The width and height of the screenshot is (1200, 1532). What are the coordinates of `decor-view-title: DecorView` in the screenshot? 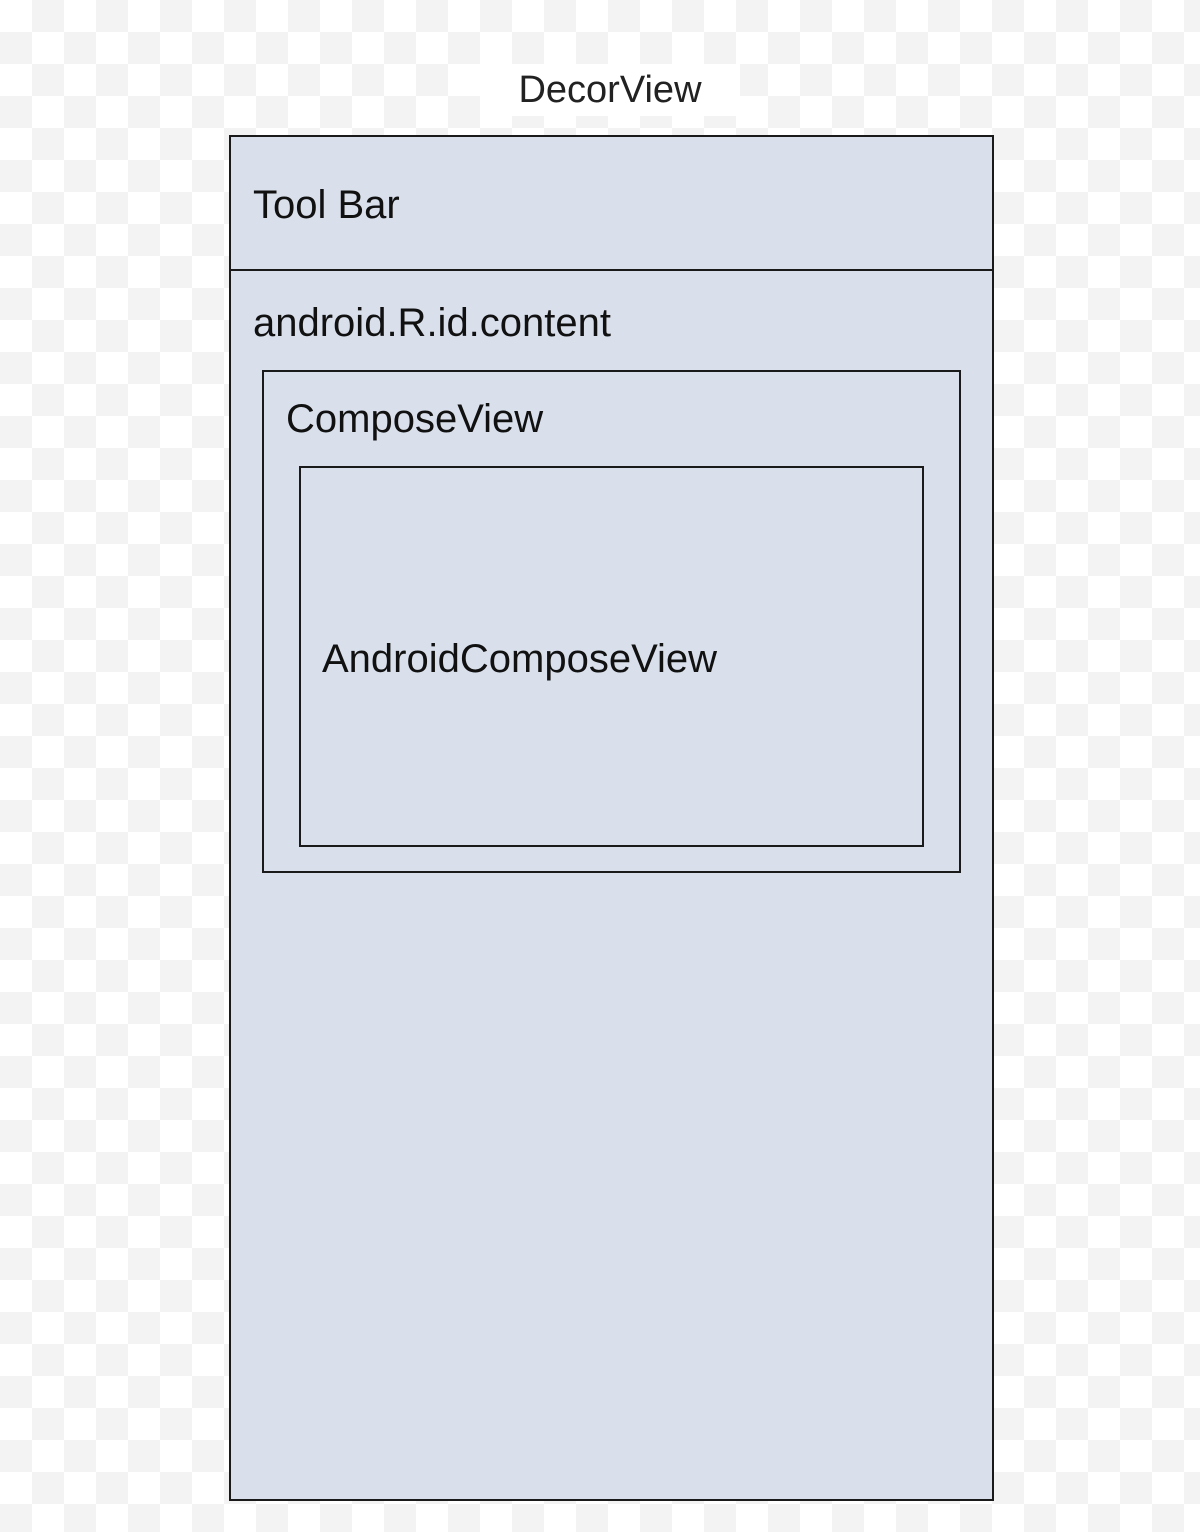 It's located at (610, 90).